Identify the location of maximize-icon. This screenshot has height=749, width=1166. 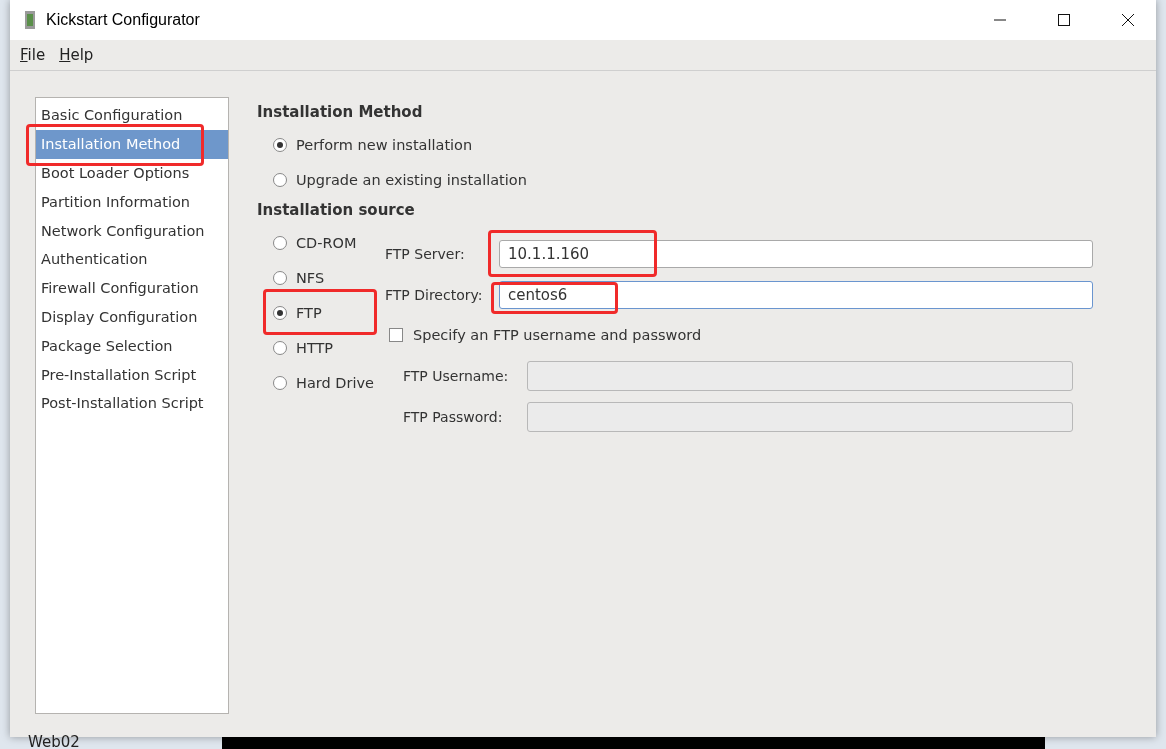
(1064, 20).